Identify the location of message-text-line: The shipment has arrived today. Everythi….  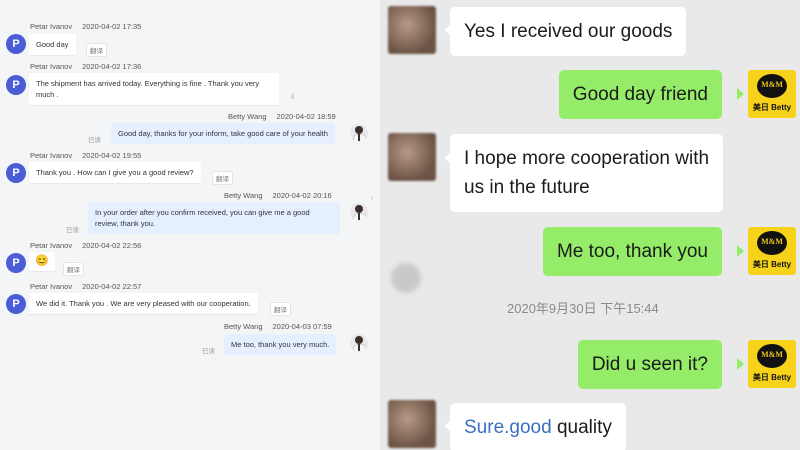
(148, 83).